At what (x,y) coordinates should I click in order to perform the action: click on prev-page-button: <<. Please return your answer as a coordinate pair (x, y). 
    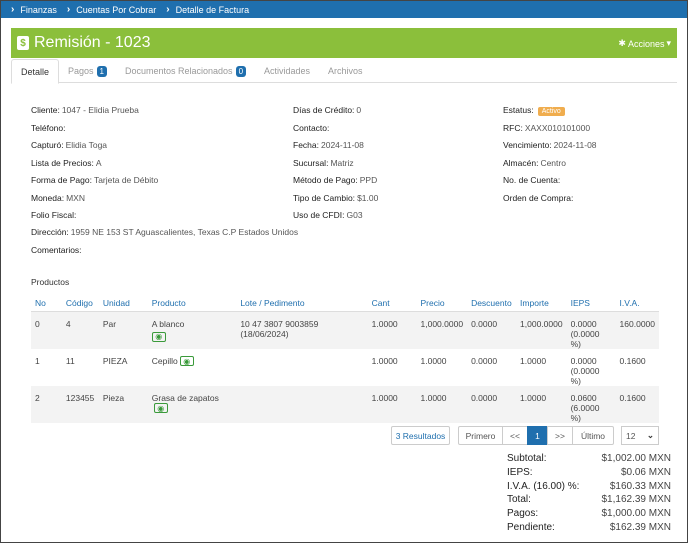
    Looking at the image, I should click on (515, 435).